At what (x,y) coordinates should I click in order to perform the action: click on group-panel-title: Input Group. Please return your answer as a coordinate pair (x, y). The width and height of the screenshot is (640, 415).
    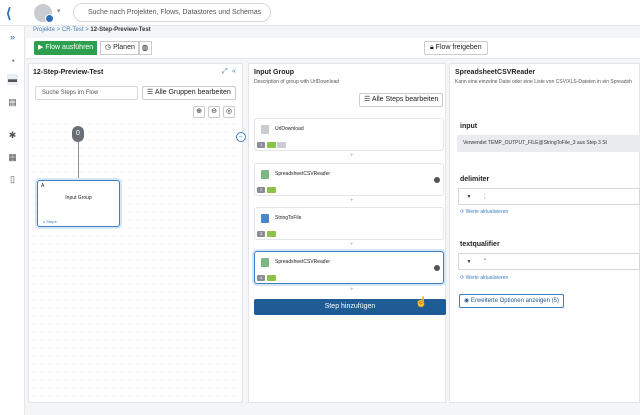
    Looking at the image, I should click on (274, 72).